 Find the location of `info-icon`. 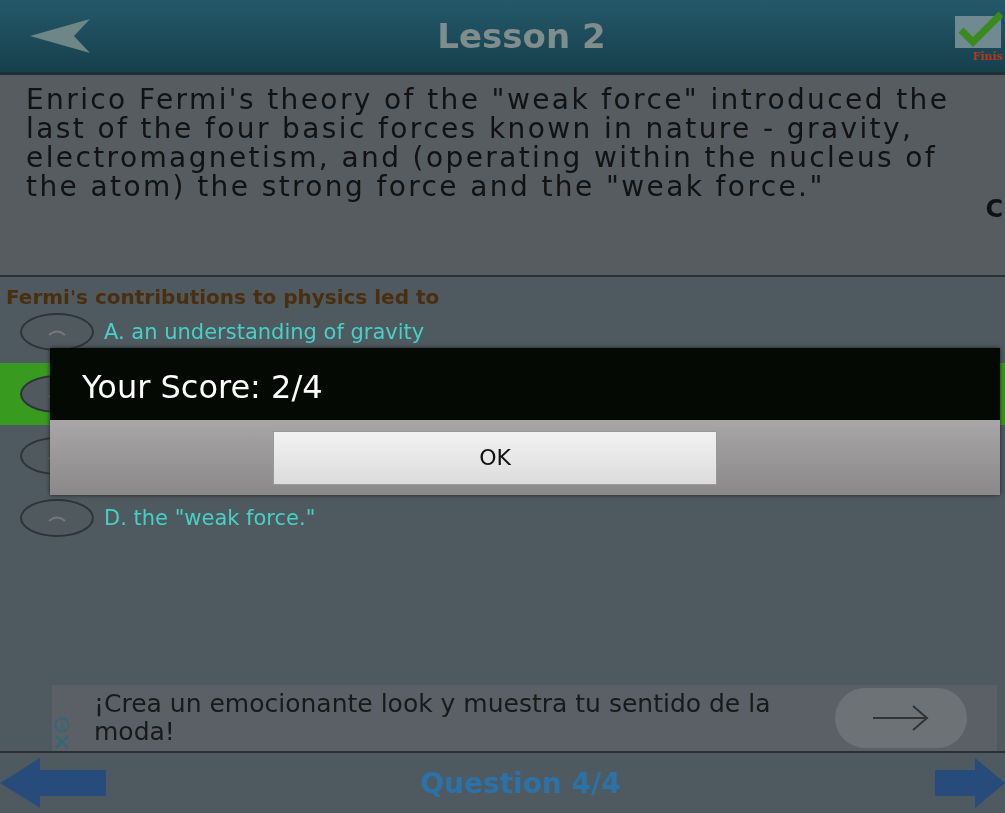

info-icon is located at coordinates (62, 725).